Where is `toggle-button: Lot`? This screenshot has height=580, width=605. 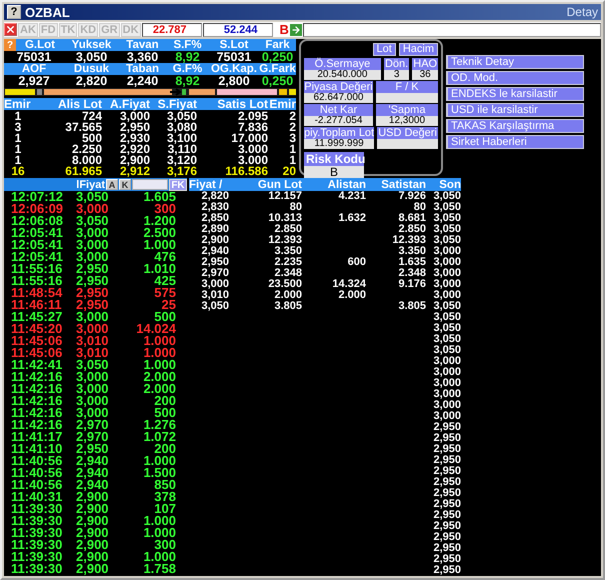 toggle-button: Lot is located at coordinates (384, 49).